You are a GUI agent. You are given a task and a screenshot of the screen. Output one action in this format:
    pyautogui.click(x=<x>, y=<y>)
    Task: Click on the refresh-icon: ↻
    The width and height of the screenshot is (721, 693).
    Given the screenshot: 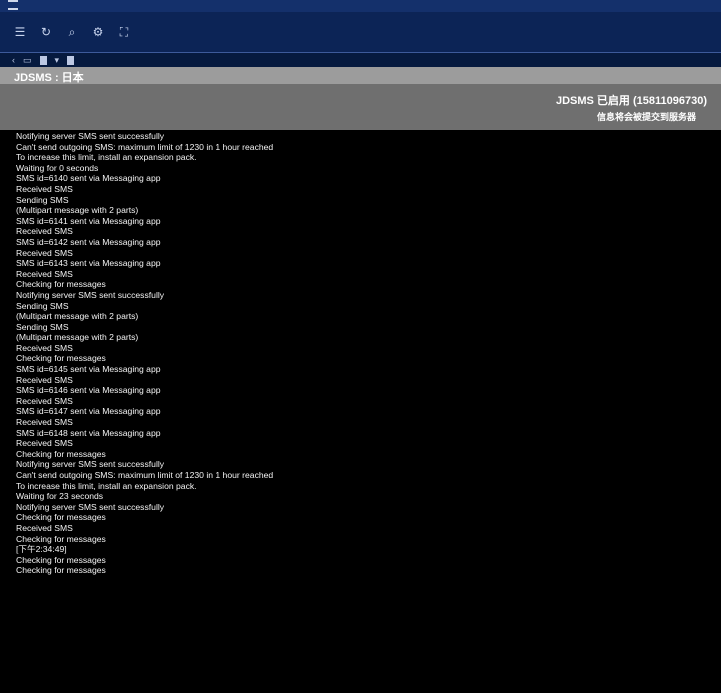 What is the action you would take?
    pyautogui.click(x=46, y=32)
    